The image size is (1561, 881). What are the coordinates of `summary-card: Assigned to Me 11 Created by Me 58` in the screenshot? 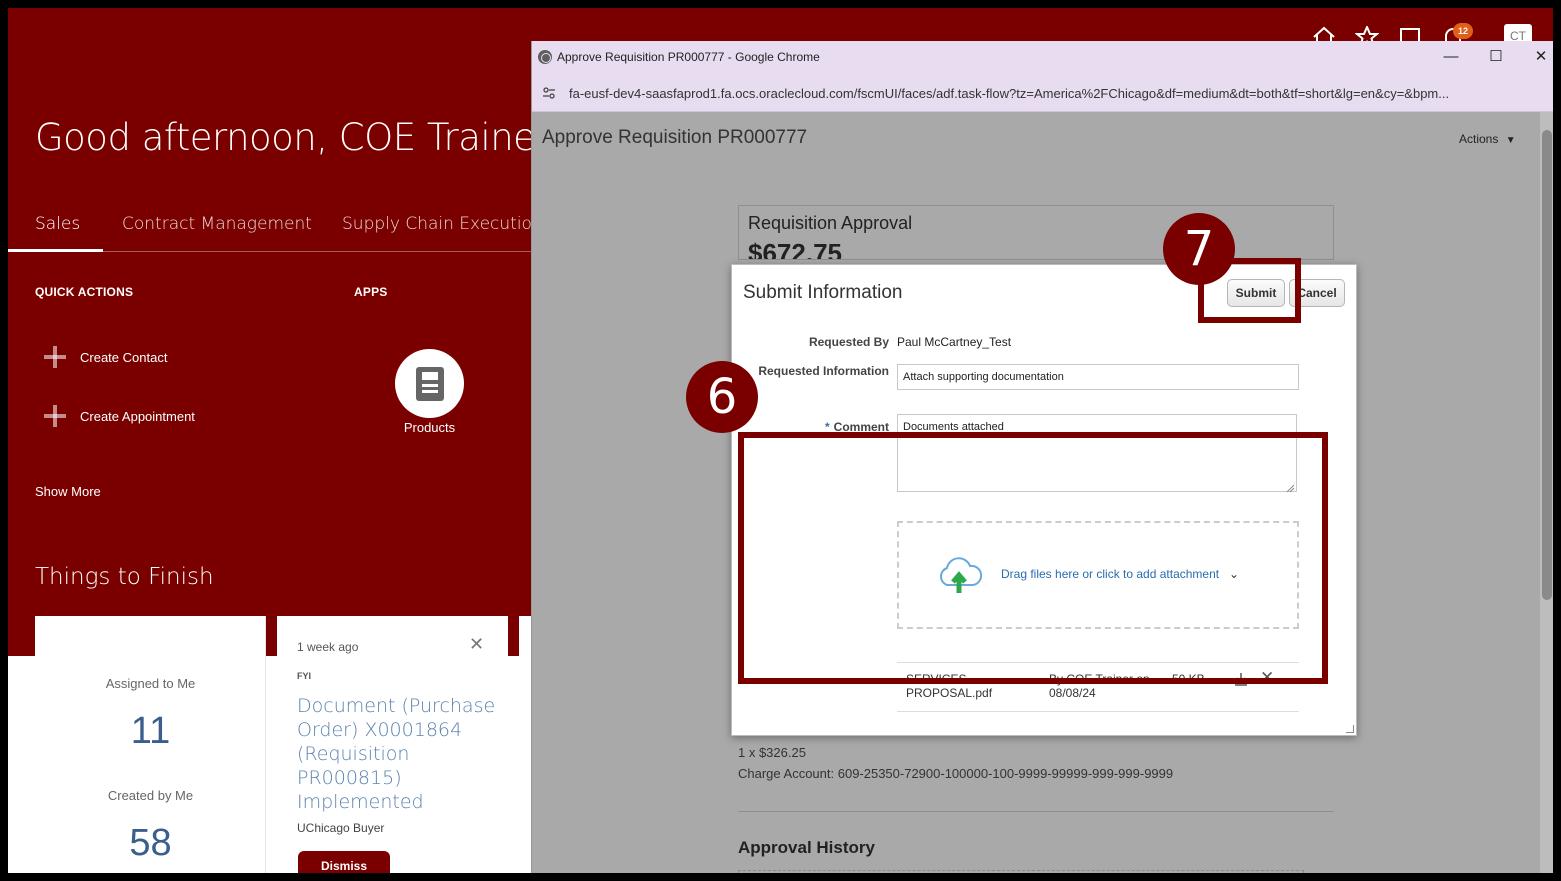 It's located at (150, 744).